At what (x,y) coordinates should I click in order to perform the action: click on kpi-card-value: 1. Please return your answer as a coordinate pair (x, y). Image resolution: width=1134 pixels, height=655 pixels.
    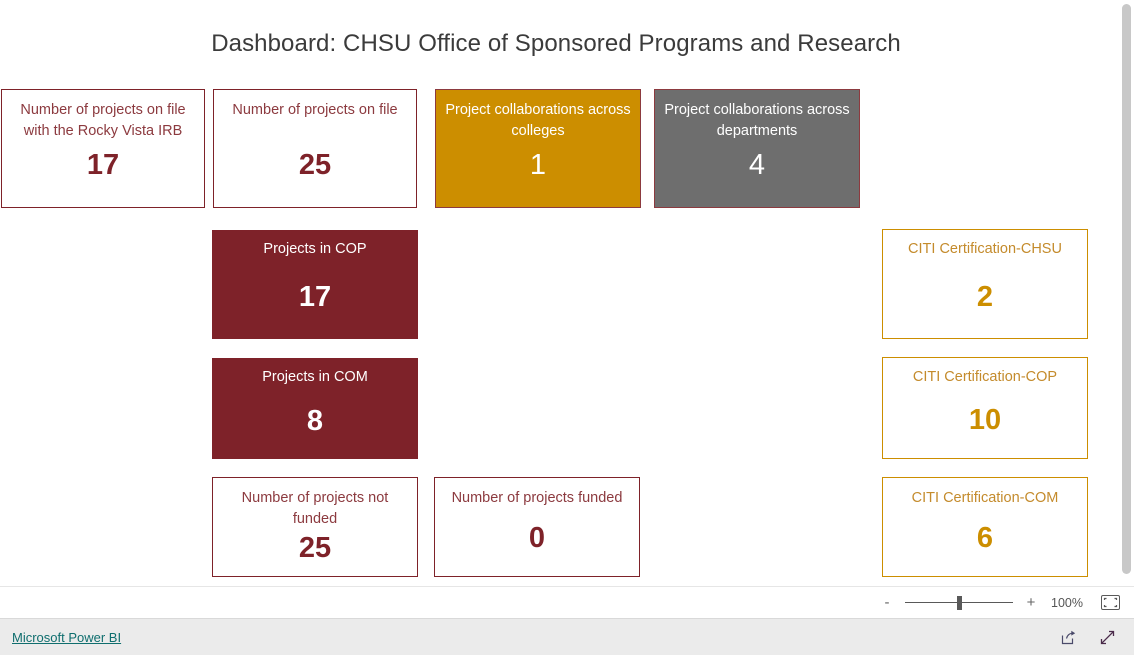
    Looking at the image, I should click on (538, 165).